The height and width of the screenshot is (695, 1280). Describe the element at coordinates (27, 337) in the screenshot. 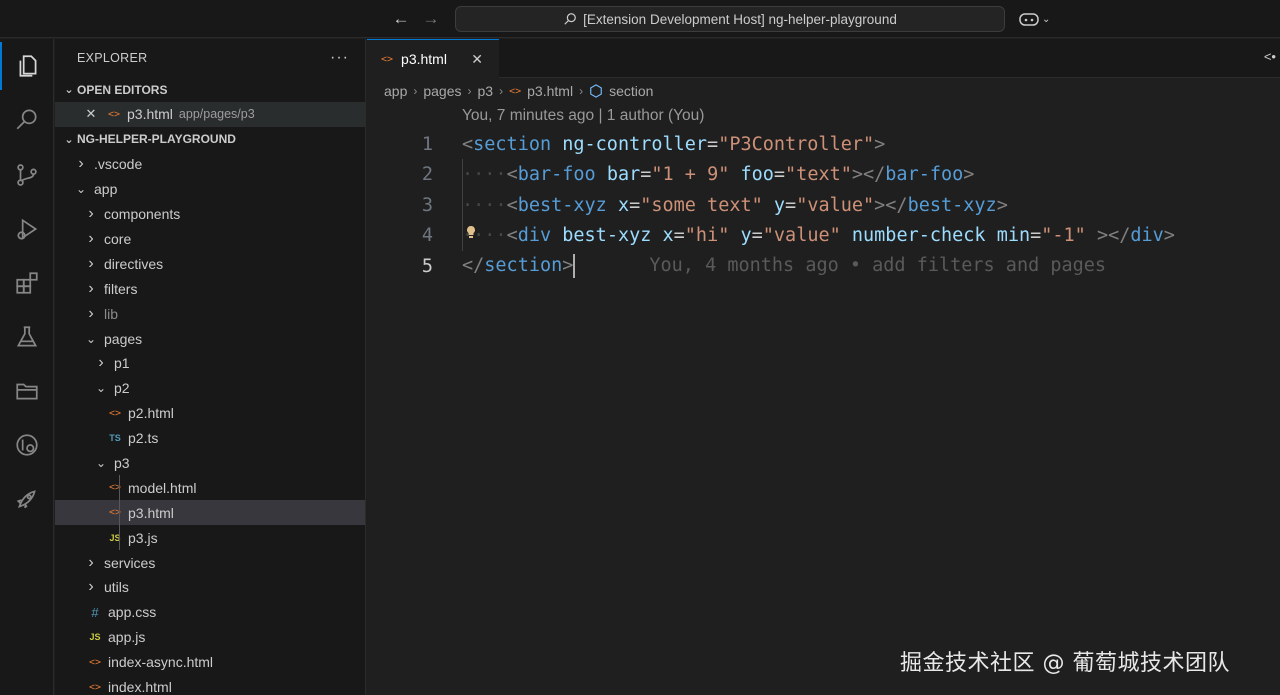

I see `testing-icon` at that location.